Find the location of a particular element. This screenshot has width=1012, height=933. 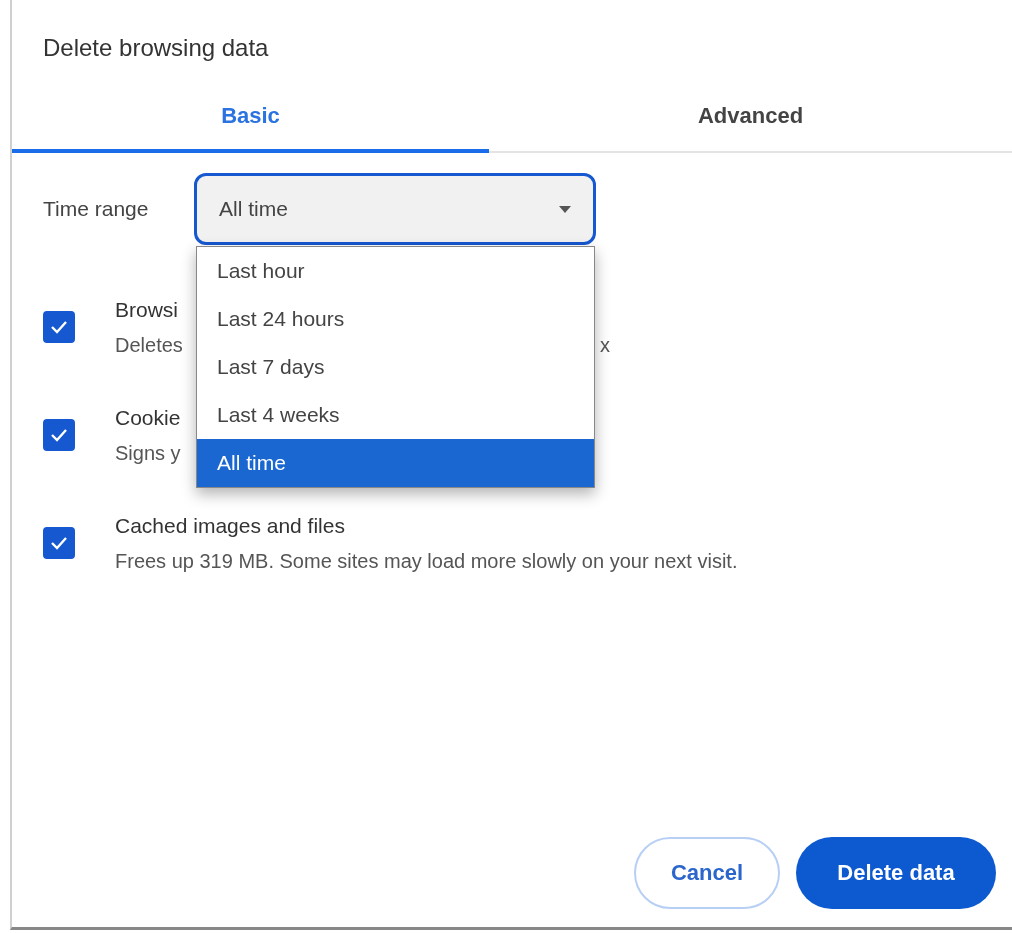

cancel-button: Cancel is located at coordinates (707, 873).